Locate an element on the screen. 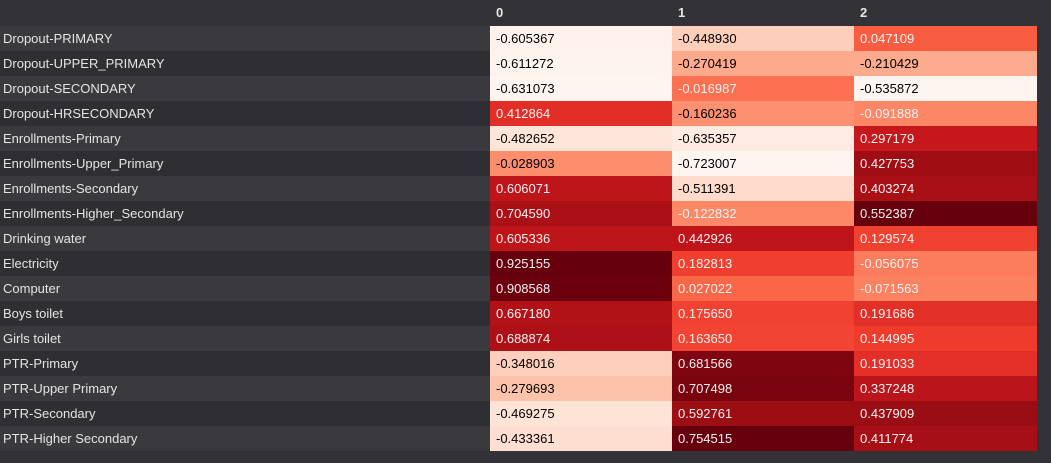  row-label: Enrollments-Upper_Primary is located at coordinates (83, 163).